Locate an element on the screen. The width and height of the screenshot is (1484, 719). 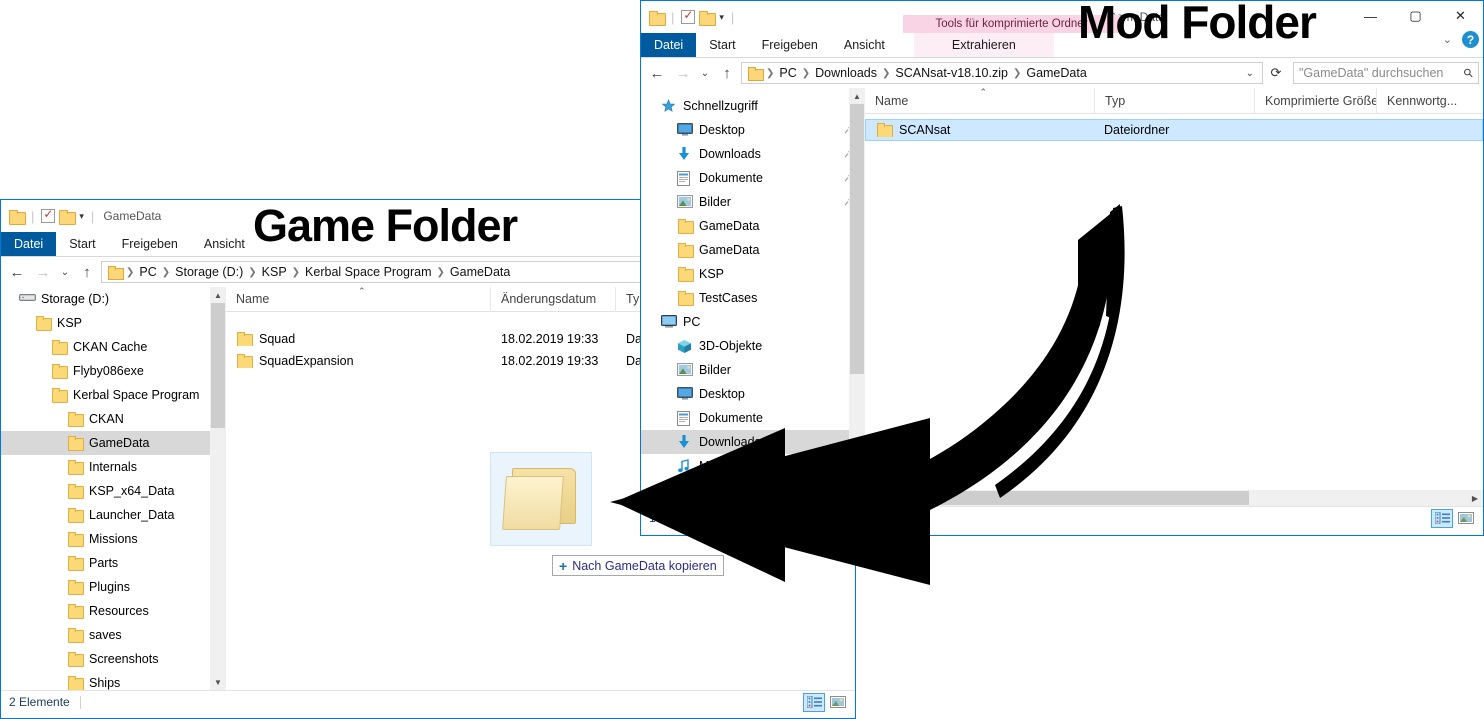
tree-item-musik: Musik is located at coordinates (753, 466).